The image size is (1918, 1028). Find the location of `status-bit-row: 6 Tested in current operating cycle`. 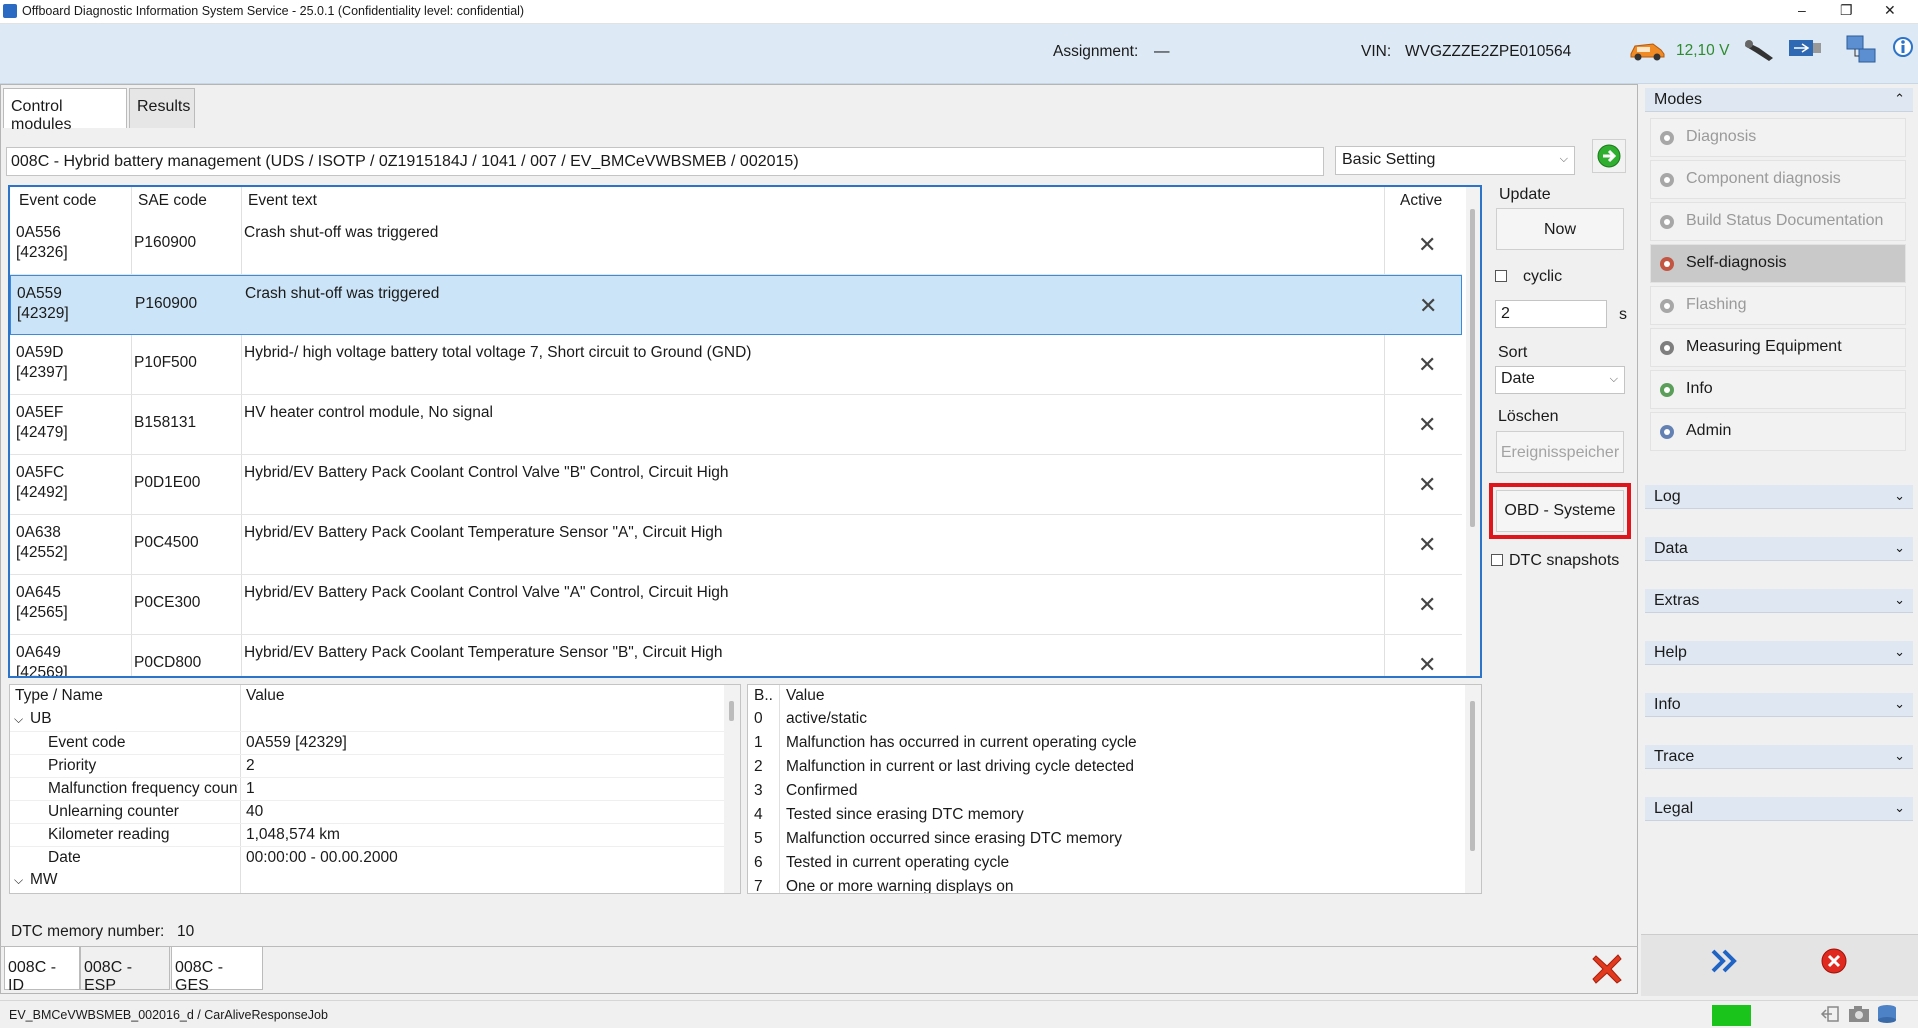

status-bit-row: 6 Tested in current operating cycle is located at coordinates (1114, 863).